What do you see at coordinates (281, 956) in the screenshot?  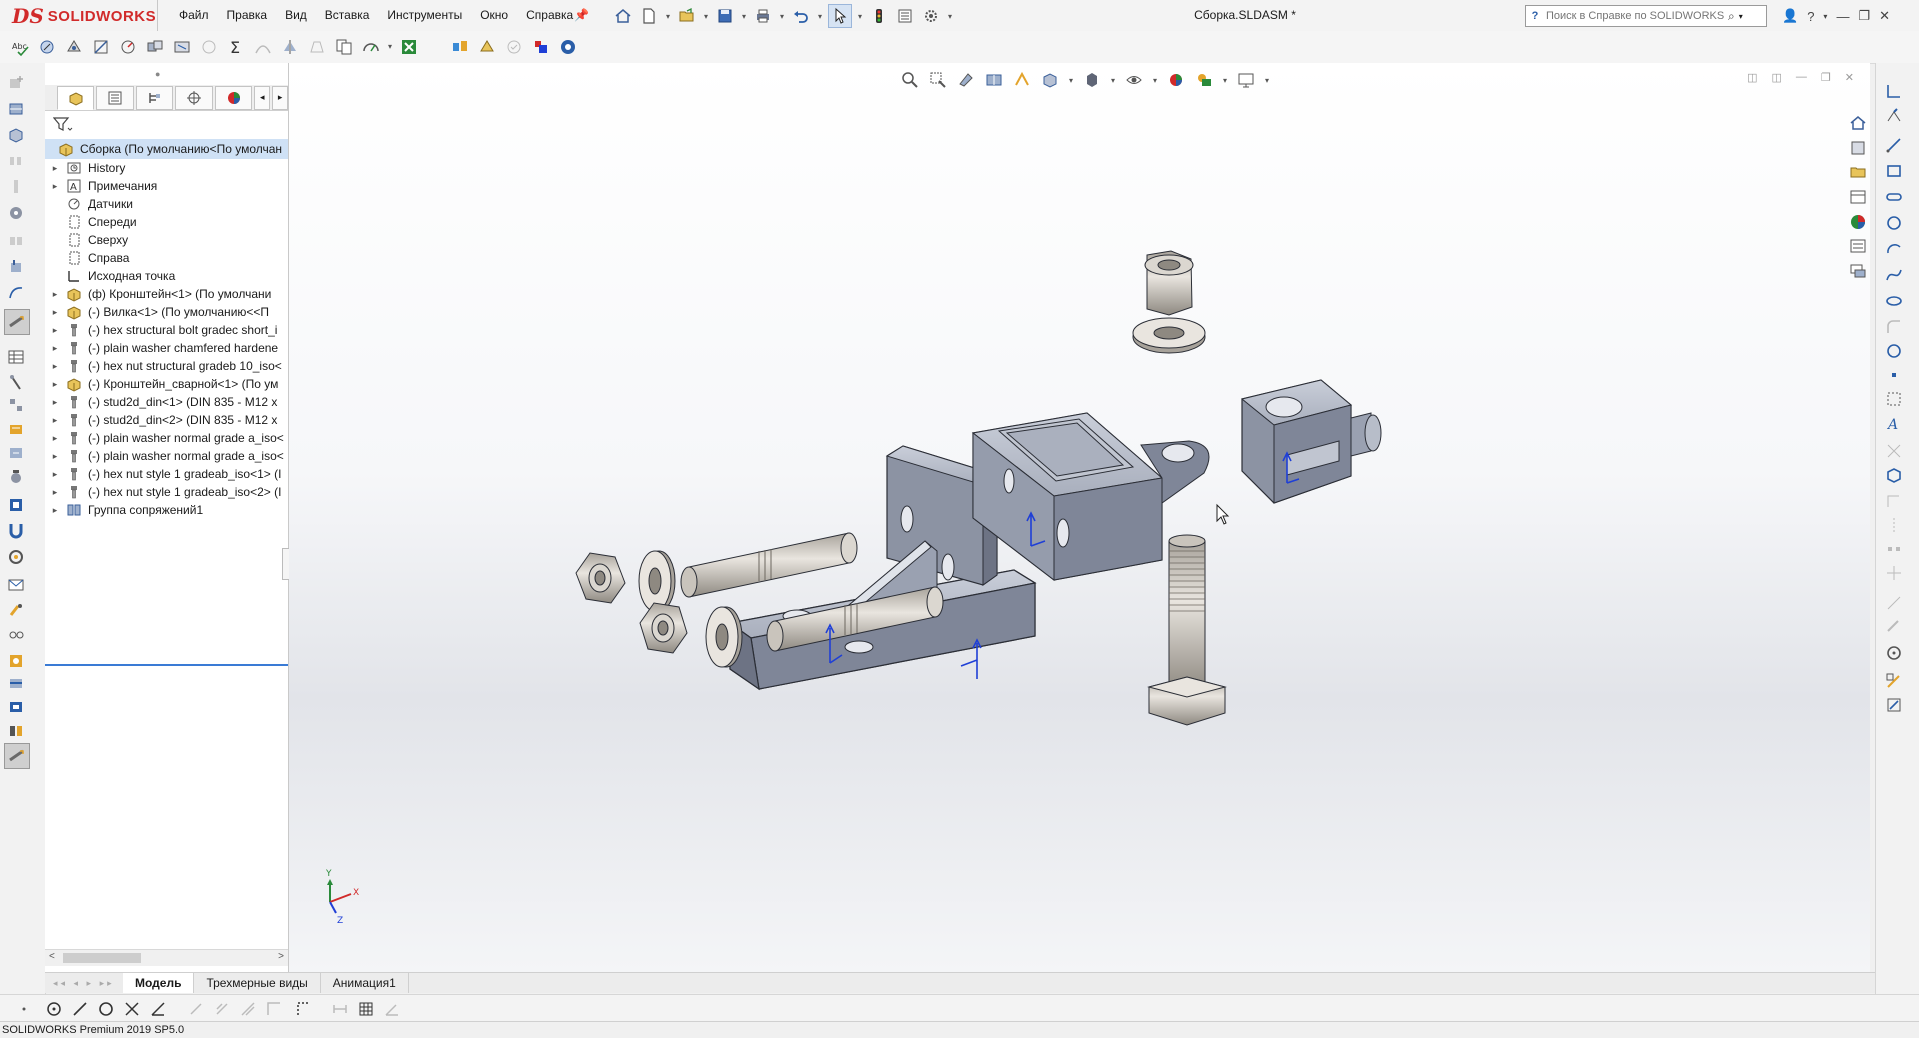 I see `scroll-right-icon: >` at bounding box center [281, 956].